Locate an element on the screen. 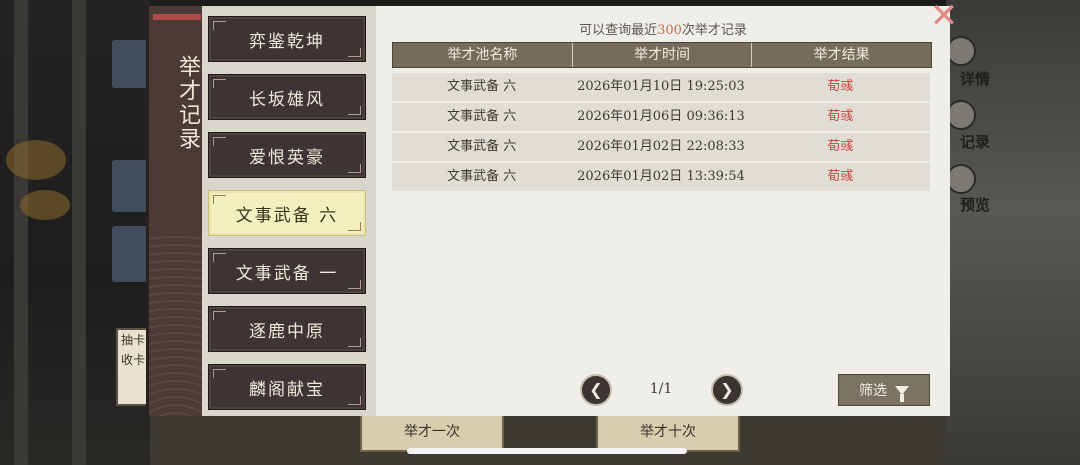 This screenshot has width=1080, height=465. arrow-right-icon: ❯ is located at coordinates (727, 389).